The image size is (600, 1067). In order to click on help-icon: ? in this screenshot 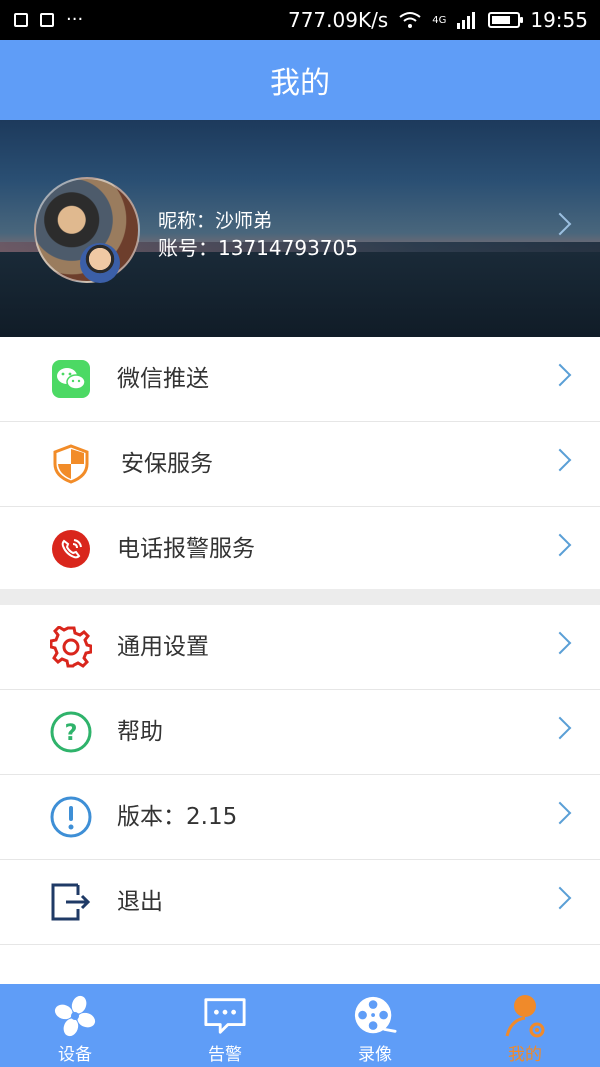, I will do `click(71, 732)`.